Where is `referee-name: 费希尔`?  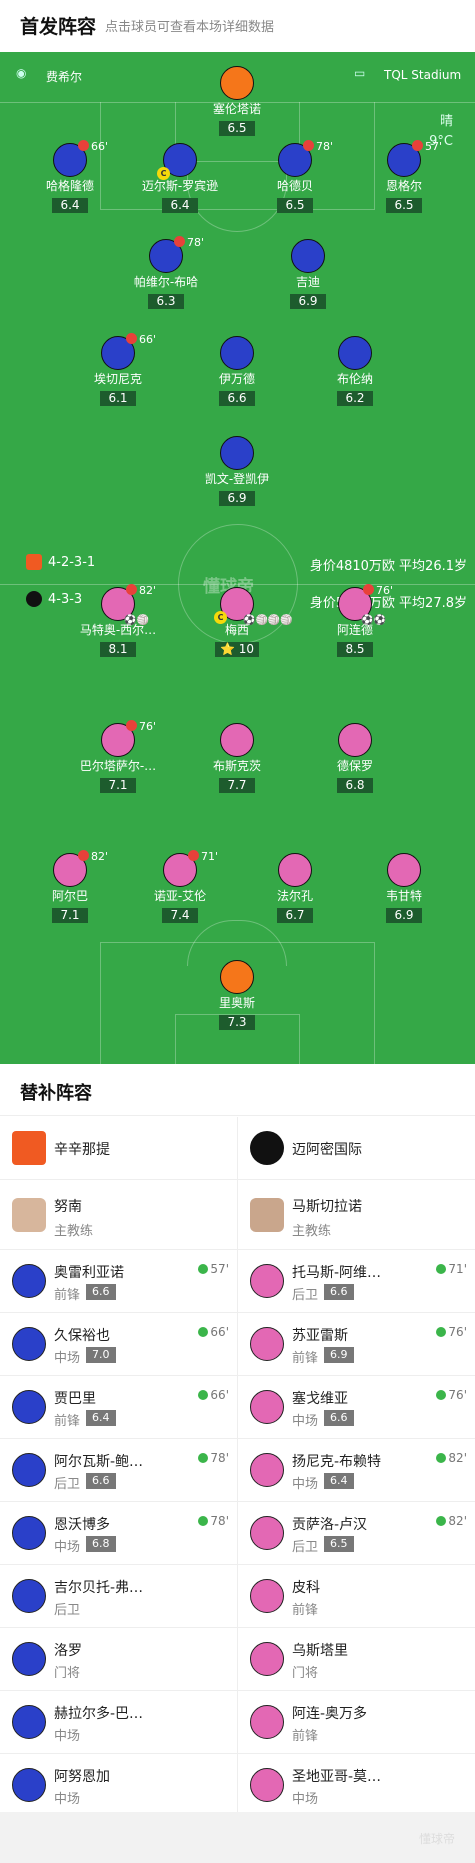 referee-name: 费希尔 is located at coordinates (64, 77).